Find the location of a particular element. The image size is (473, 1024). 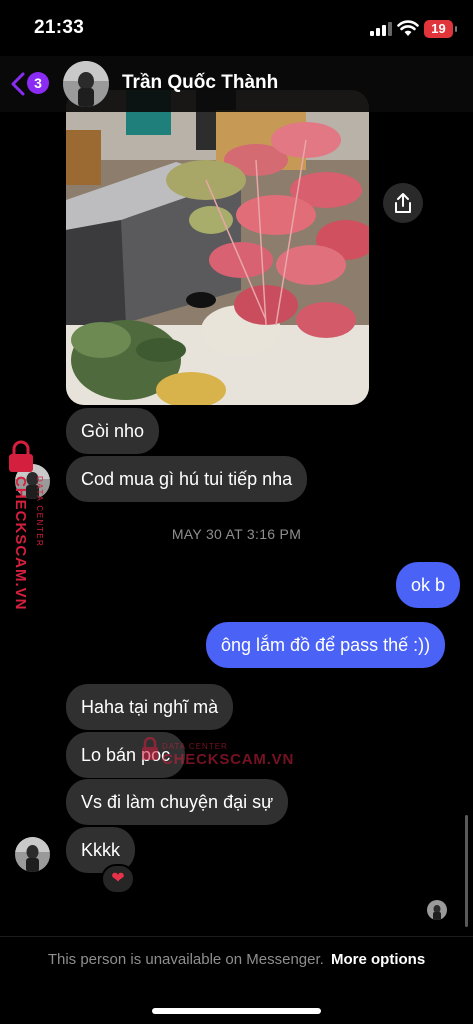

watermark-side: CHECKSCAM.VN DATA CENTER is located at coordinates (26, 540).